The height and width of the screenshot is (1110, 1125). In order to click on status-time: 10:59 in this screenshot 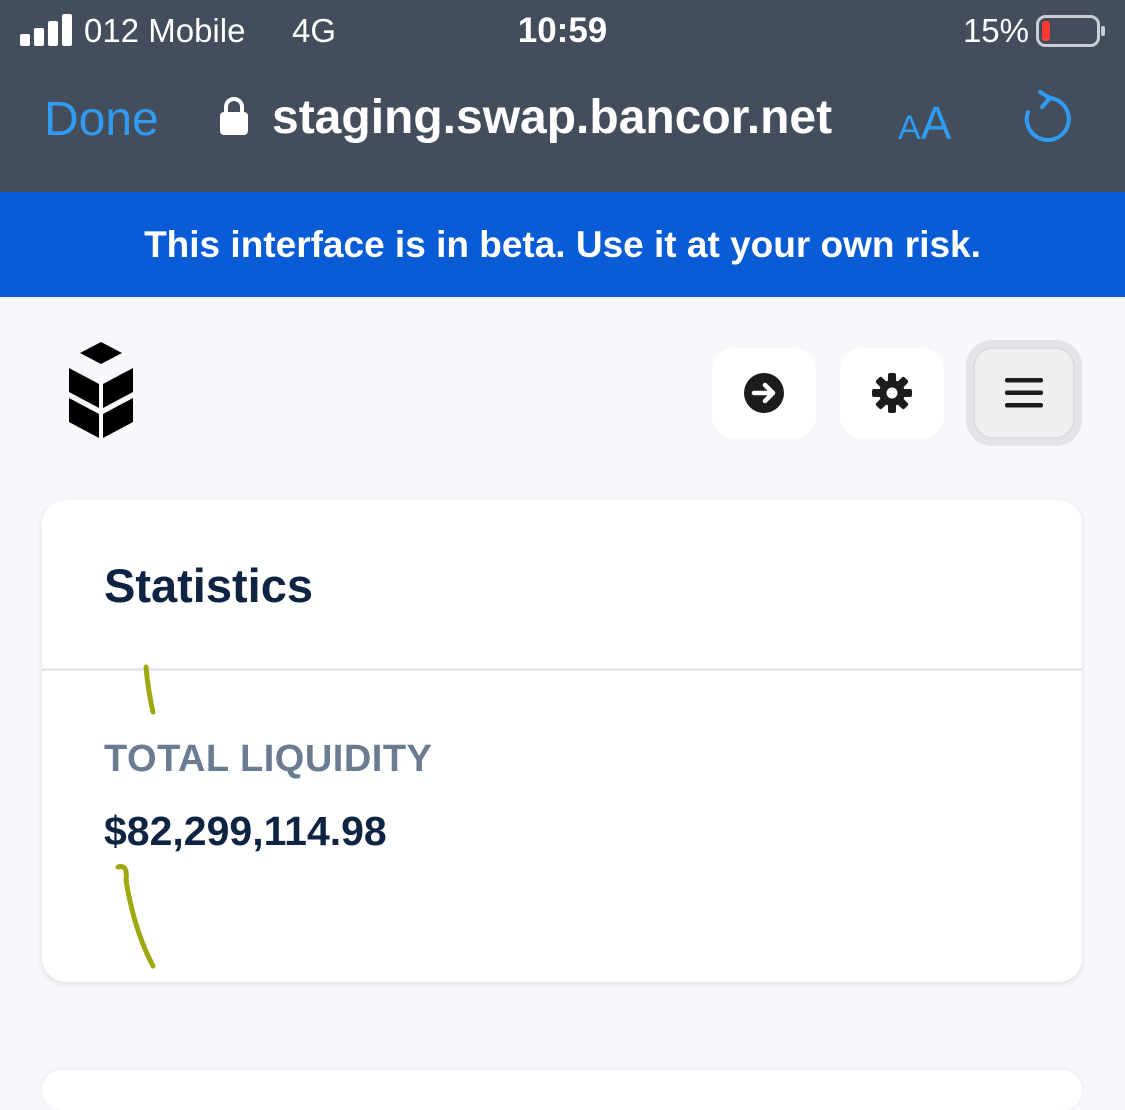, I will do `click(562, 30)`.